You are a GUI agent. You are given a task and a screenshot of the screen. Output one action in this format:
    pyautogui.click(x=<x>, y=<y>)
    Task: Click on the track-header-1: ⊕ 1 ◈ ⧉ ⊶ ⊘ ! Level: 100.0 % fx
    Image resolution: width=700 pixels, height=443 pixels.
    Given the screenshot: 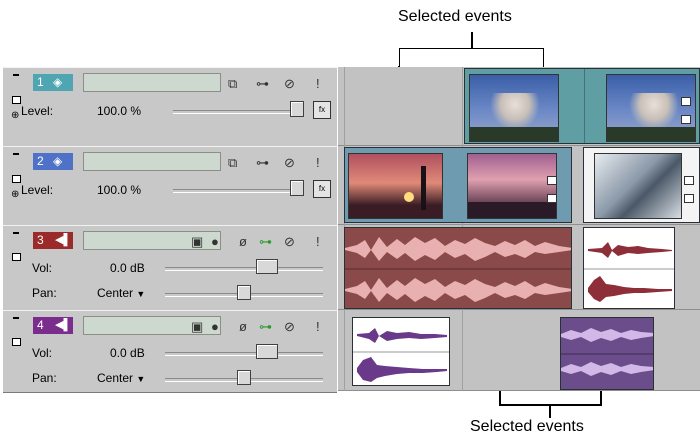 What is the action you would take?
    pyautogui.click(x=170, y=107)
    